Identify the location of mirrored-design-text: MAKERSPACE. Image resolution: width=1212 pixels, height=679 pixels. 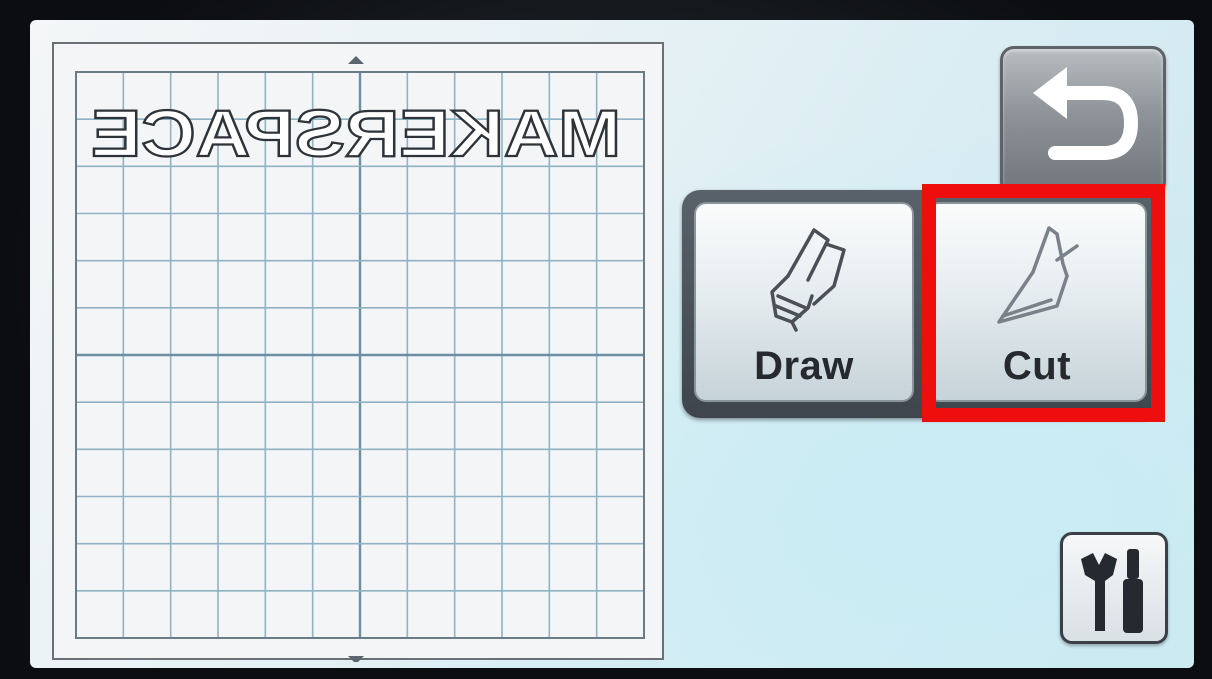
(356, 133).